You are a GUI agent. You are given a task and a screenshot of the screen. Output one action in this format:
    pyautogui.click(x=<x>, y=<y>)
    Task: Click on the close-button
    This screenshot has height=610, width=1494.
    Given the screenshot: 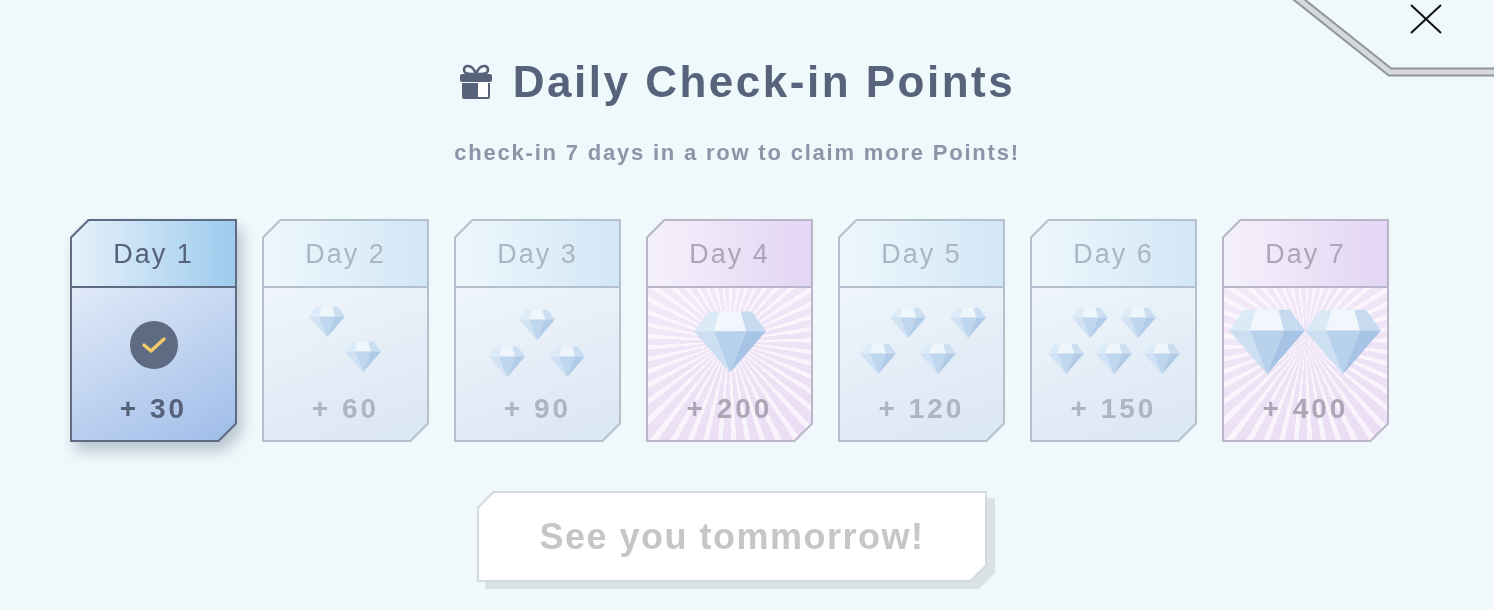 What is the action you would take?
    pyautogui.click(x=1426, y=19)
    